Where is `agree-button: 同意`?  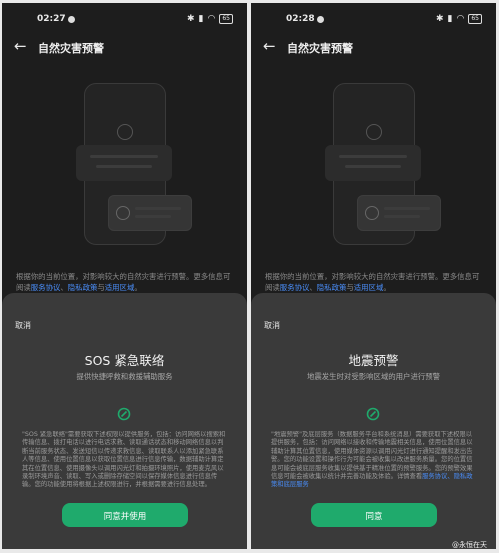
agree-button: 同意 is located at coordinates (374, 515).